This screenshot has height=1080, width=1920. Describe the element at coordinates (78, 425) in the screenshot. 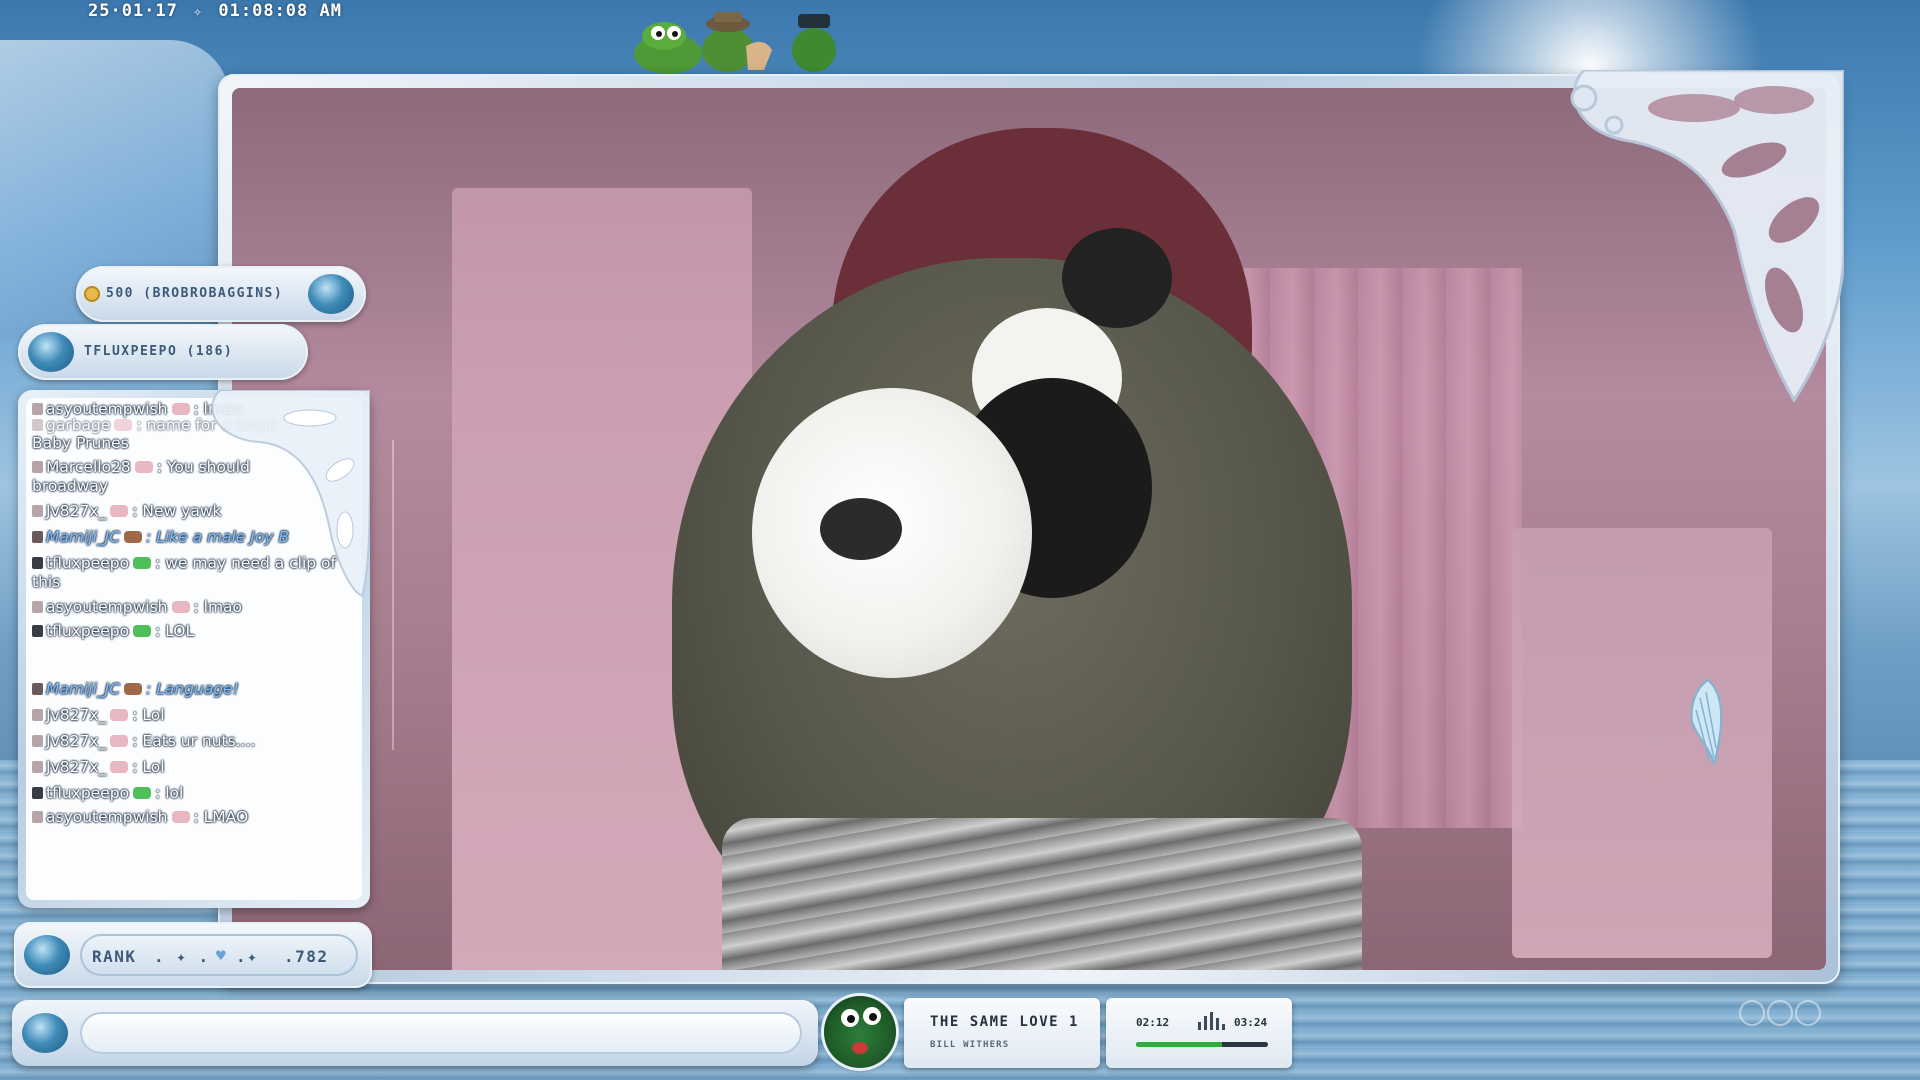

I see `chat-username: garbage` at that location.